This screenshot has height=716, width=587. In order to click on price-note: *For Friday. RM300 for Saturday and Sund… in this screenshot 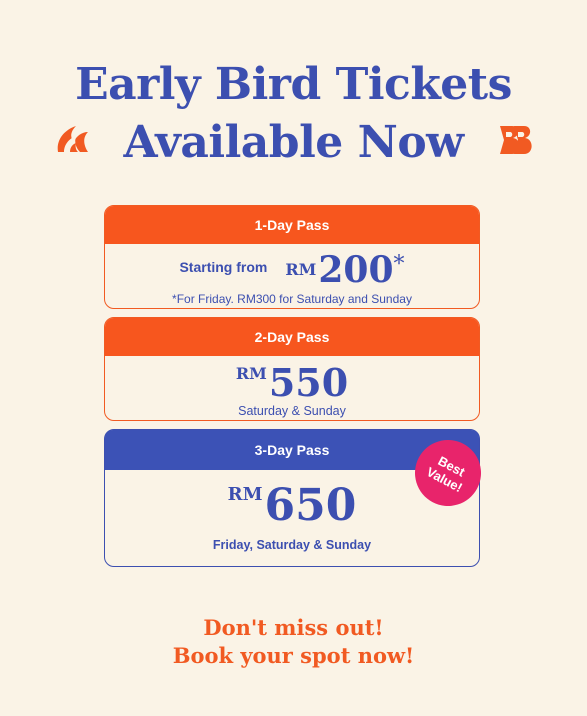, I will do `click(292, 299)`.